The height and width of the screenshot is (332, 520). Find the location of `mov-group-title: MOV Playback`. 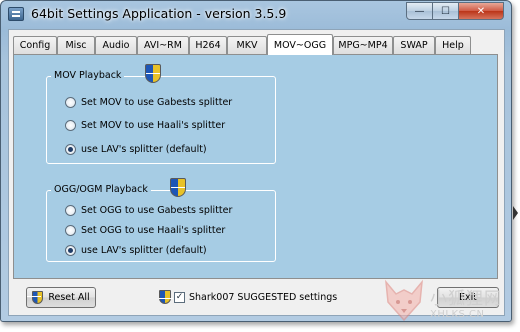

mov-group-title: MOV Playback is located at coordinates (88, 75).